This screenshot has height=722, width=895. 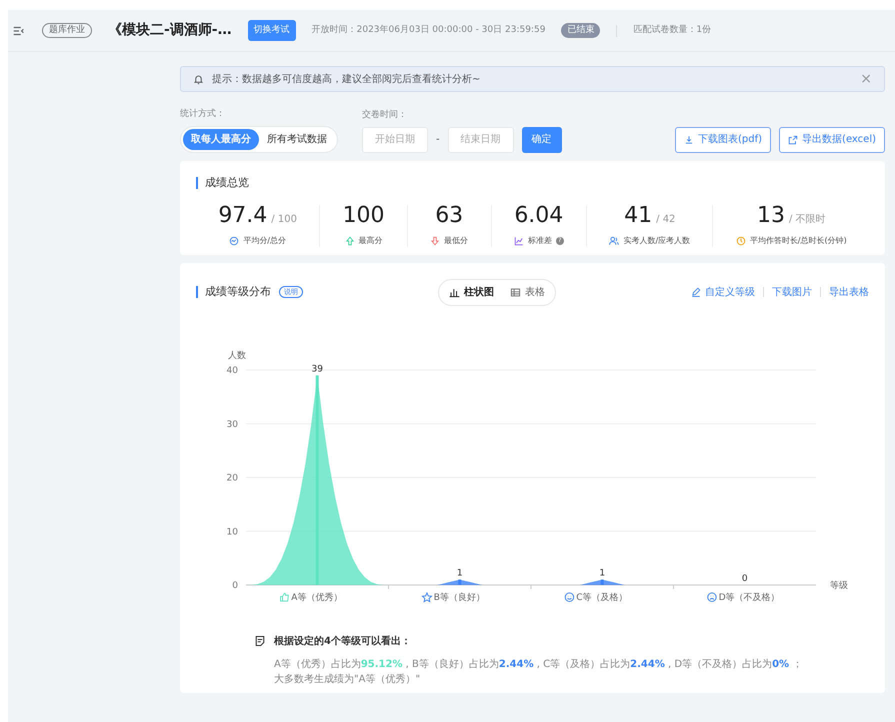 What do you see at coordinates (723, 292) in the screenshot?
I see `link: 自定义等级` at bounding box center [723, 292].